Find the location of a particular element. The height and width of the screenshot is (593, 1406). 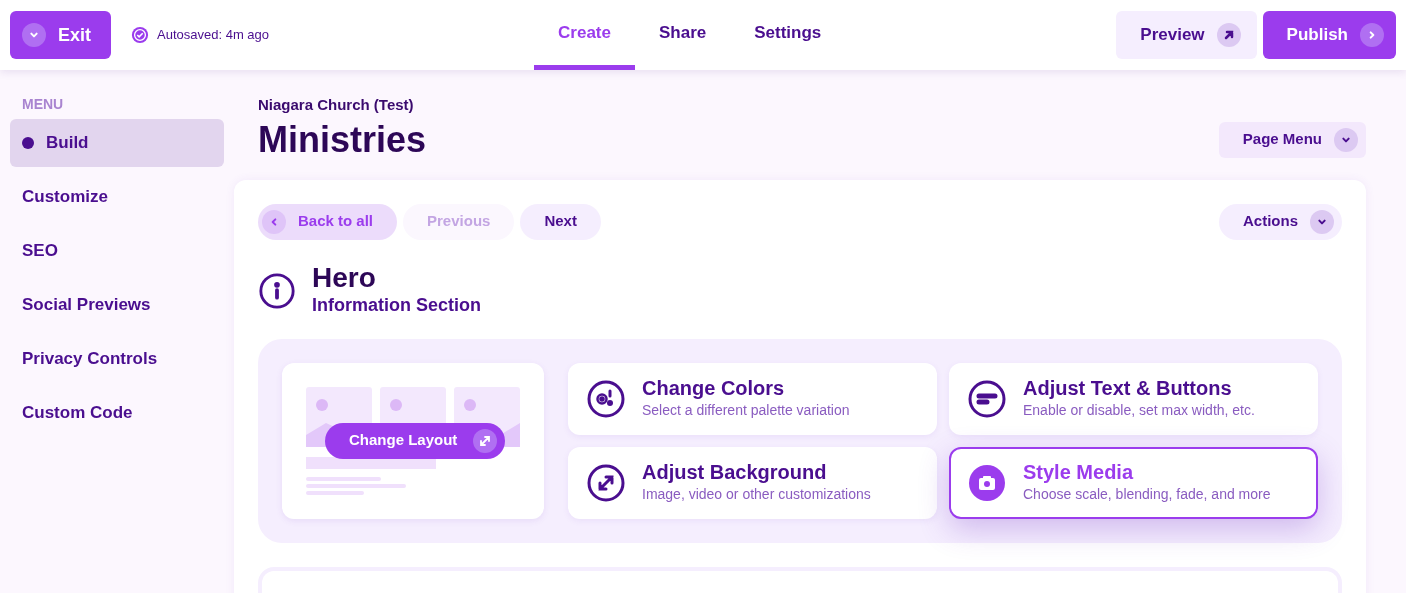

sidebar-item: Build is located at coordinates (117, 143).